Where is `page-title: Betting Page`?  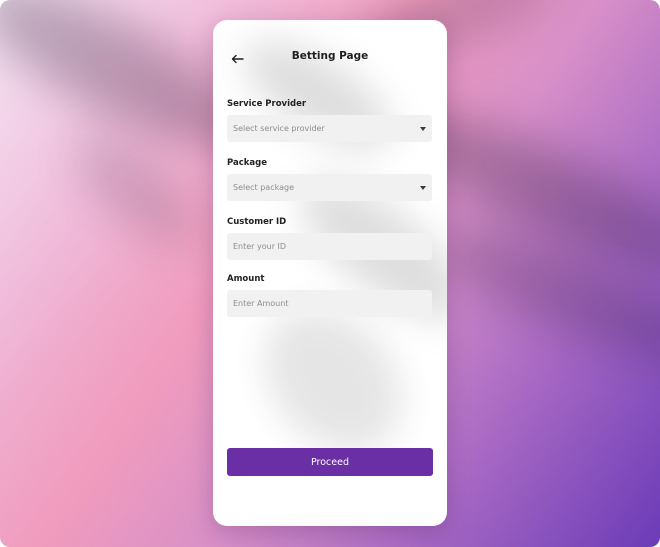 page-title: Betting Page is located at coordinates (330, 56).